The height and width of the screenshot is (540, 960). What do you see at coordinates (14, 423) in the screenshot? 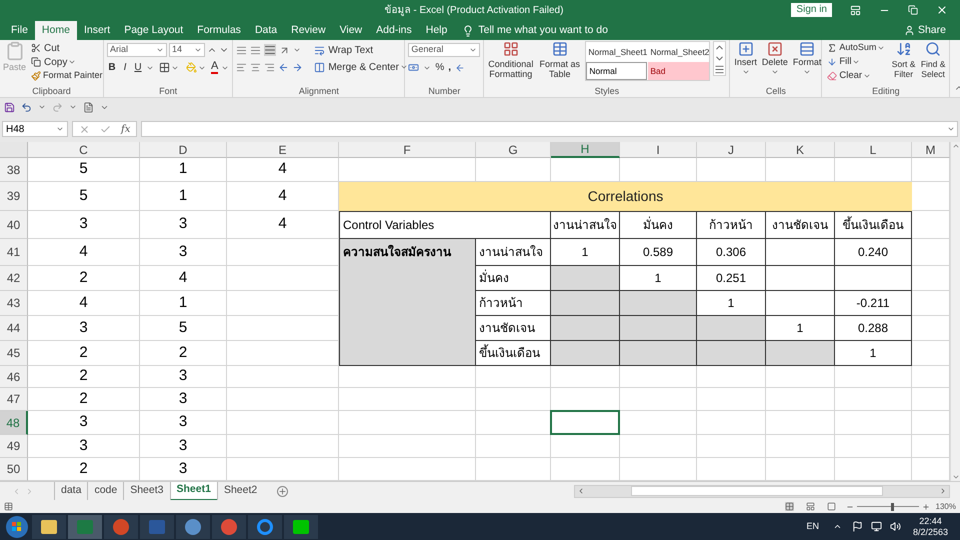
I see `row-header: 48` at bounding box center [14, 423].